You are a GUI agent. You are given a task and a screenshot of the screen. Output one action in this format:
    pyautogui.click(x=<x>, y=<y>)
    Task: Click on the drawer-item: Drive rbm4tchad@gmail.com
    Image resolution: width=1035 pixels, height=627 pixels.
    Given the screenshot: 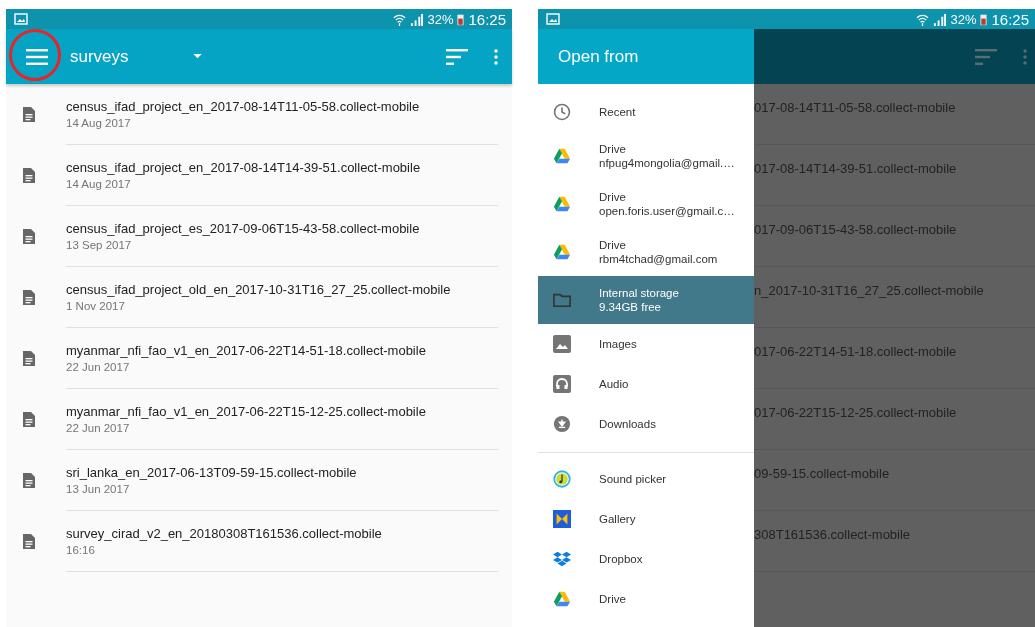 What is the action you would take?
    pyautogui.click(x=646, y=252)
    